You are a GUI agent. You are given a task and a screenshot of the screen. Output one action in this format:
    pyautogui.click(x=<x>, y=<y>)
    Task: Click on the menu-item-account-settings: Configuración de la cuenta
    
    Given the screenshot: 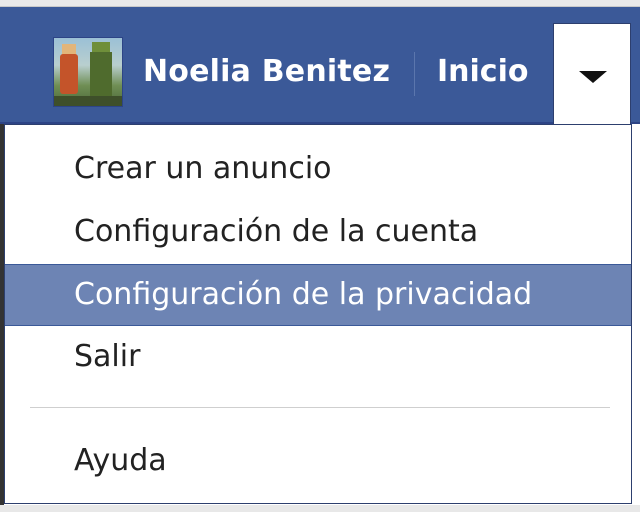 What is the action you would take?
    pyautogui.click(x=318, y=232)
    